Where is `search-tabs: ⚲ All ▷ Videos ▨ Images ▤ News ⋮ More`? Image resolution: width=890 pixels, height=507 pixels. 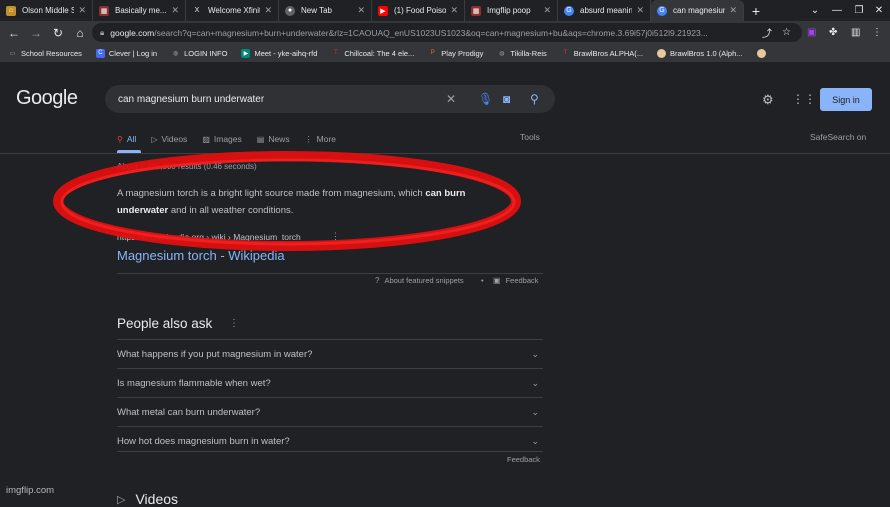 search-tabs: ⚲ All ▷ Videos ▨ Images ▤ News ⋮ More is located at coordinates (234, 139).